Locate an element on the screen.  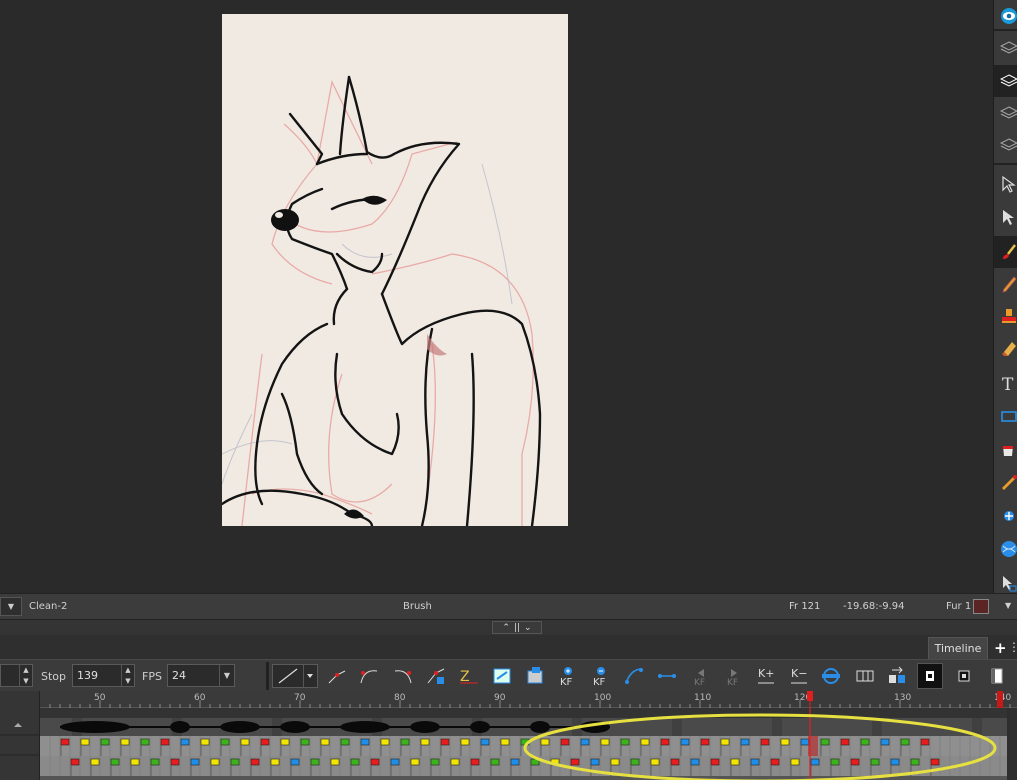
paint-icon is located at coordinates (1005, 449).